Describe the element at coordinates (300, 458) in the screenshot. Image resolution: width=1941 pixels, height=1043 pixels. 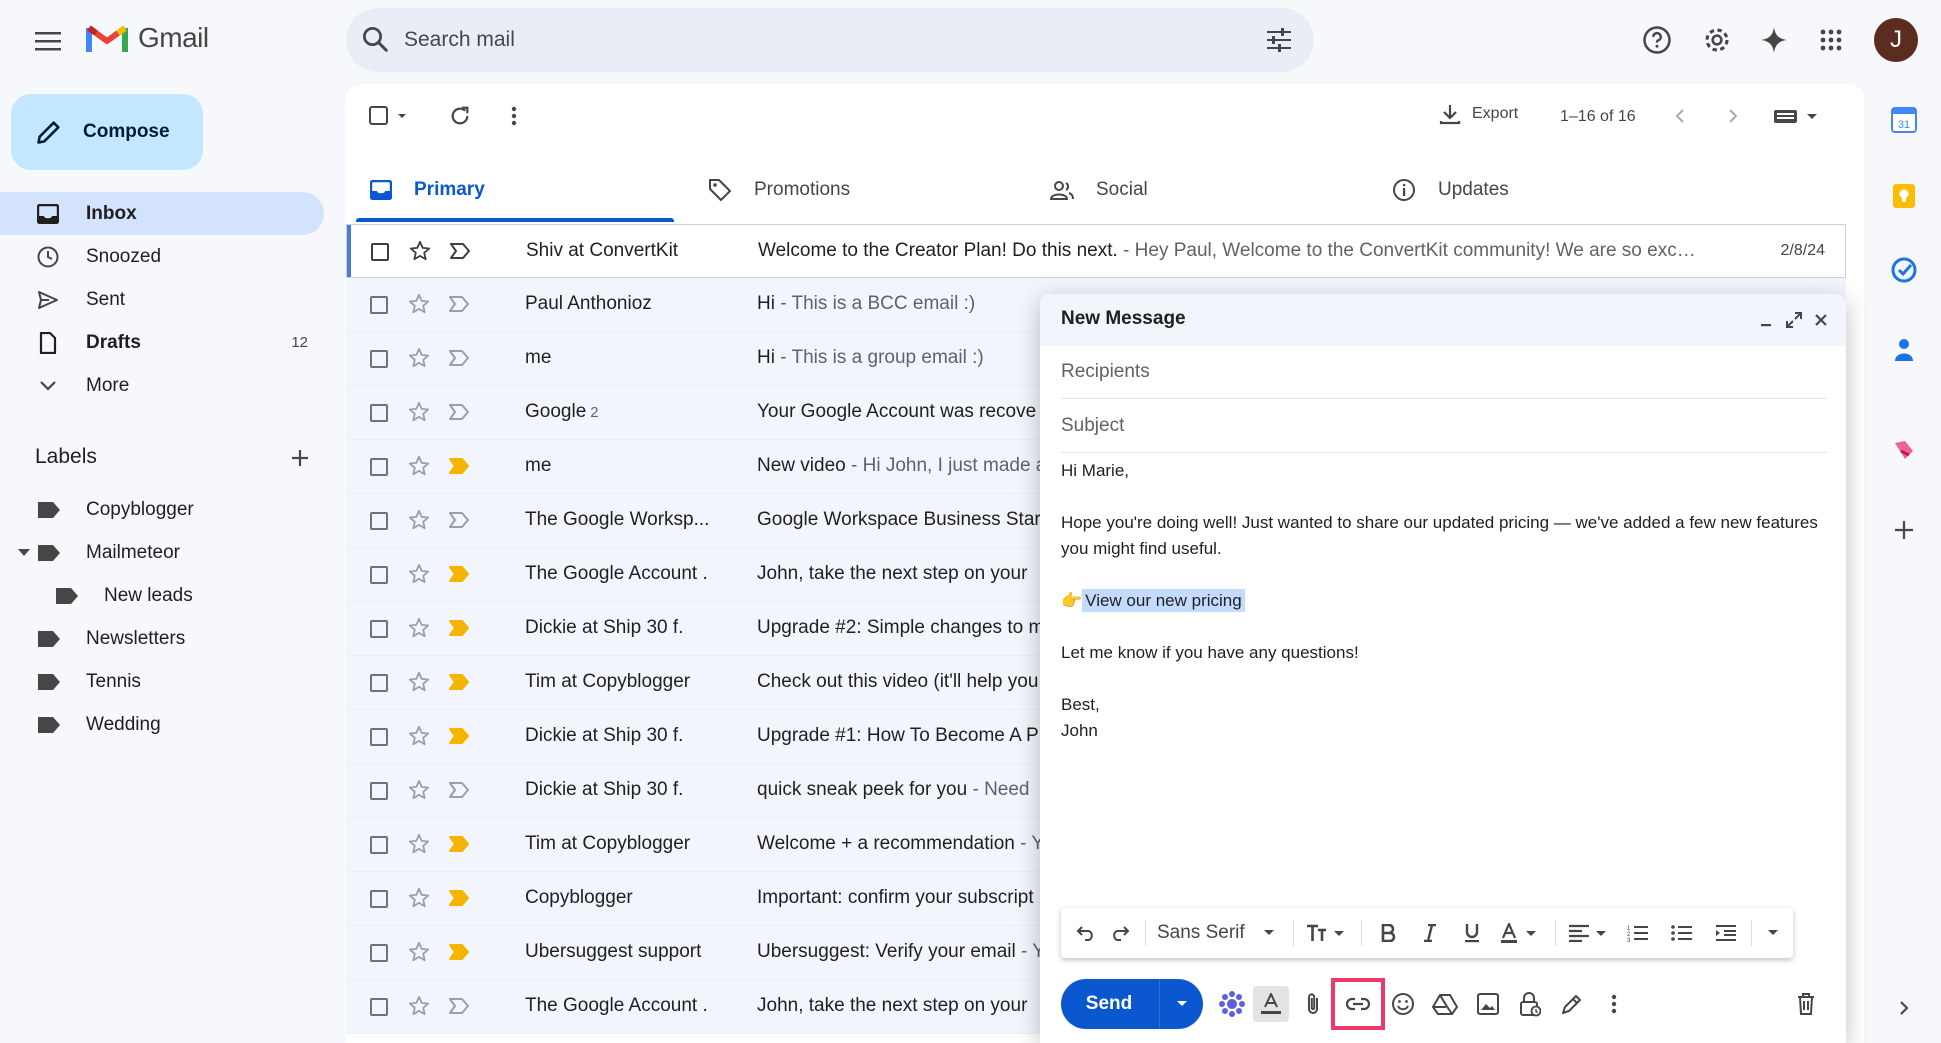
I see `add-label-icon` at that location.